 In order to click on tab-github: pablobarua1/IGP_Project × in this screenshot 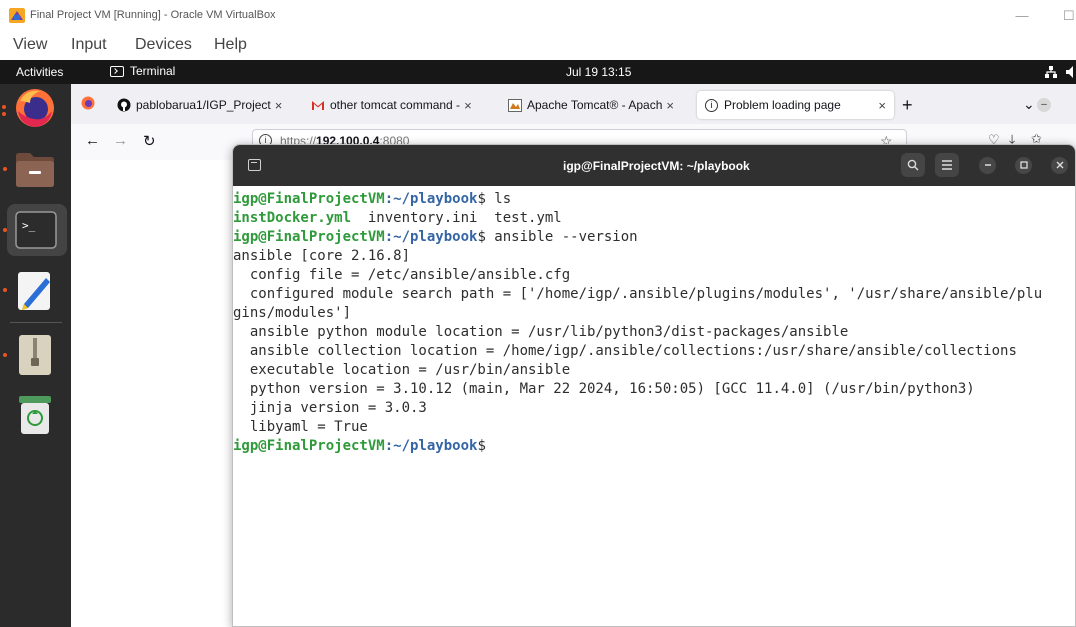, I will do `click(205, 105)`.